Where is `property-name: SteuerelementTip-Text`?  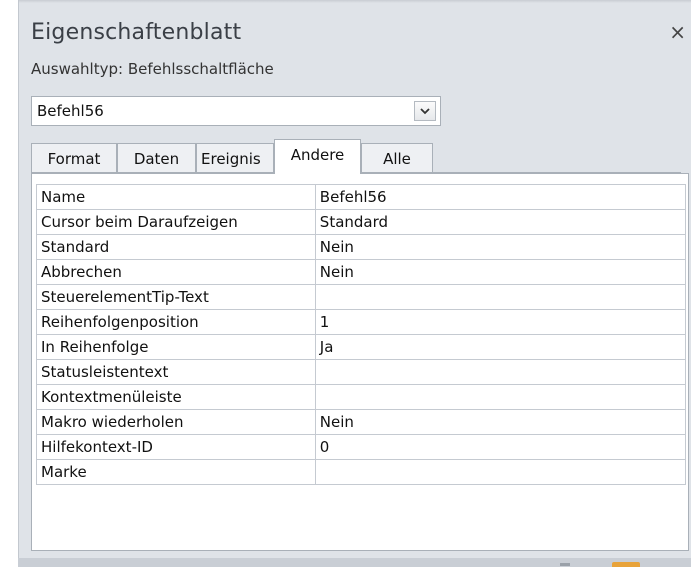
property-name: SteuerelementTip-Text is located at coordinates (176, 297).